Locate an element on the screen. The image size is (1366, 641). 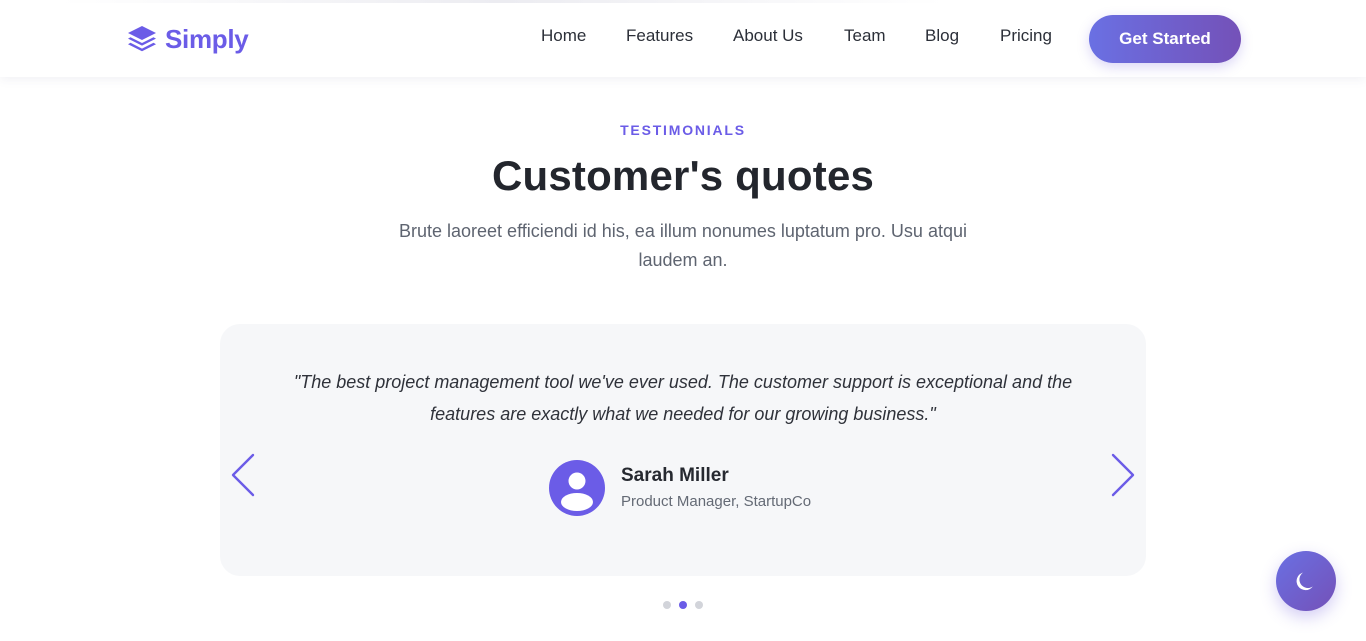
user-icon is located at coordinates (577, 491).